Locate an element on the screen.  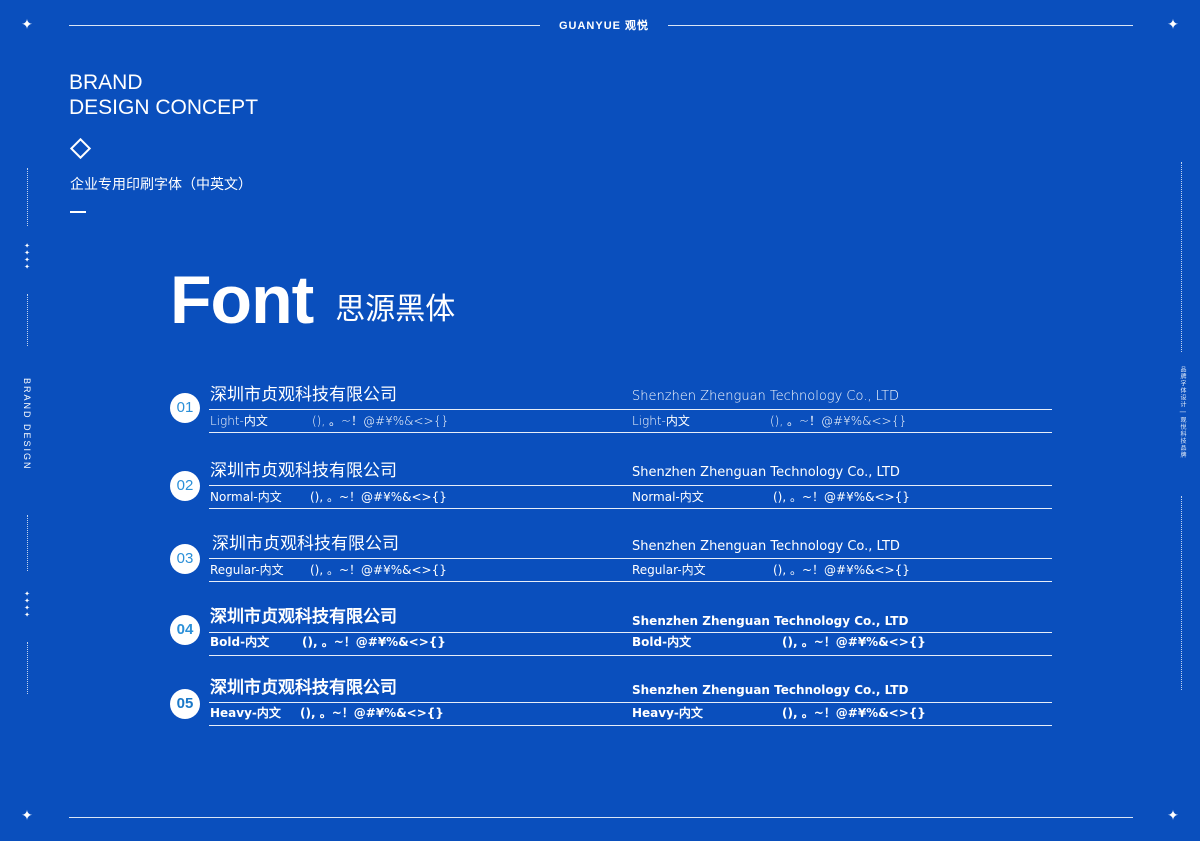
top-frame-line-right is located at coordinates (894, 25).